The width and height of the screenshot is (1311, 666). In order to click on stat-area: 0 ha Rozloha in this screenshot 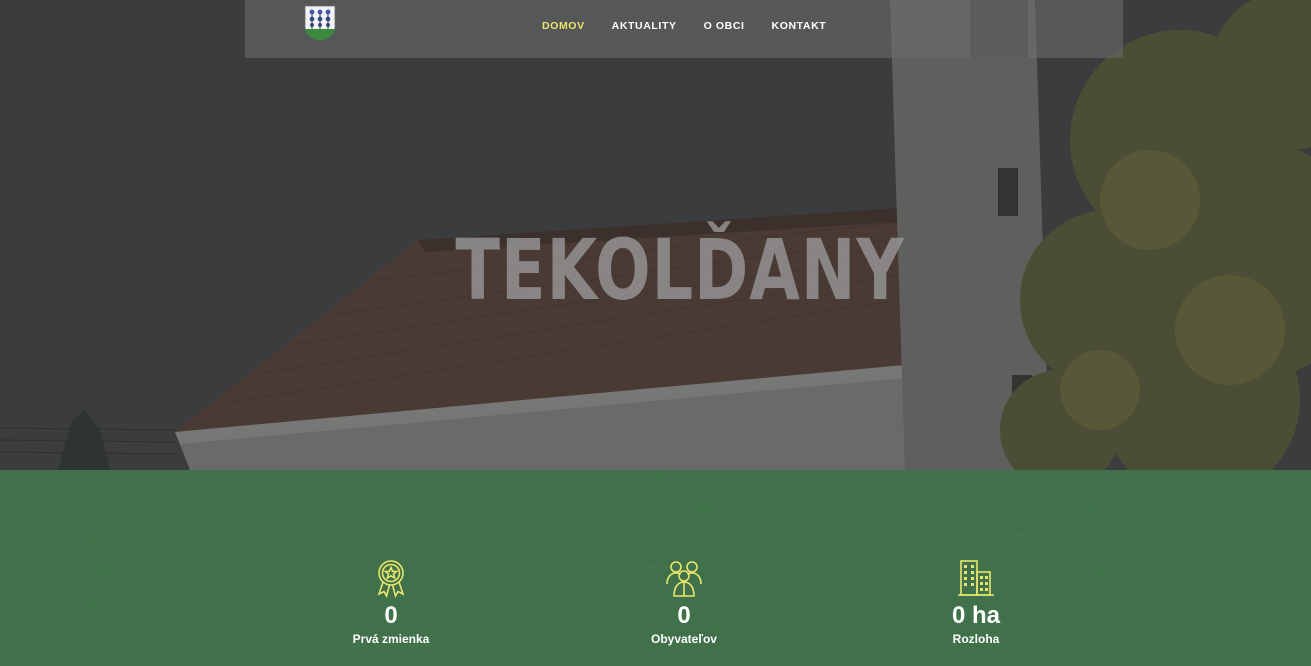, I will do `click(976, 602)`.